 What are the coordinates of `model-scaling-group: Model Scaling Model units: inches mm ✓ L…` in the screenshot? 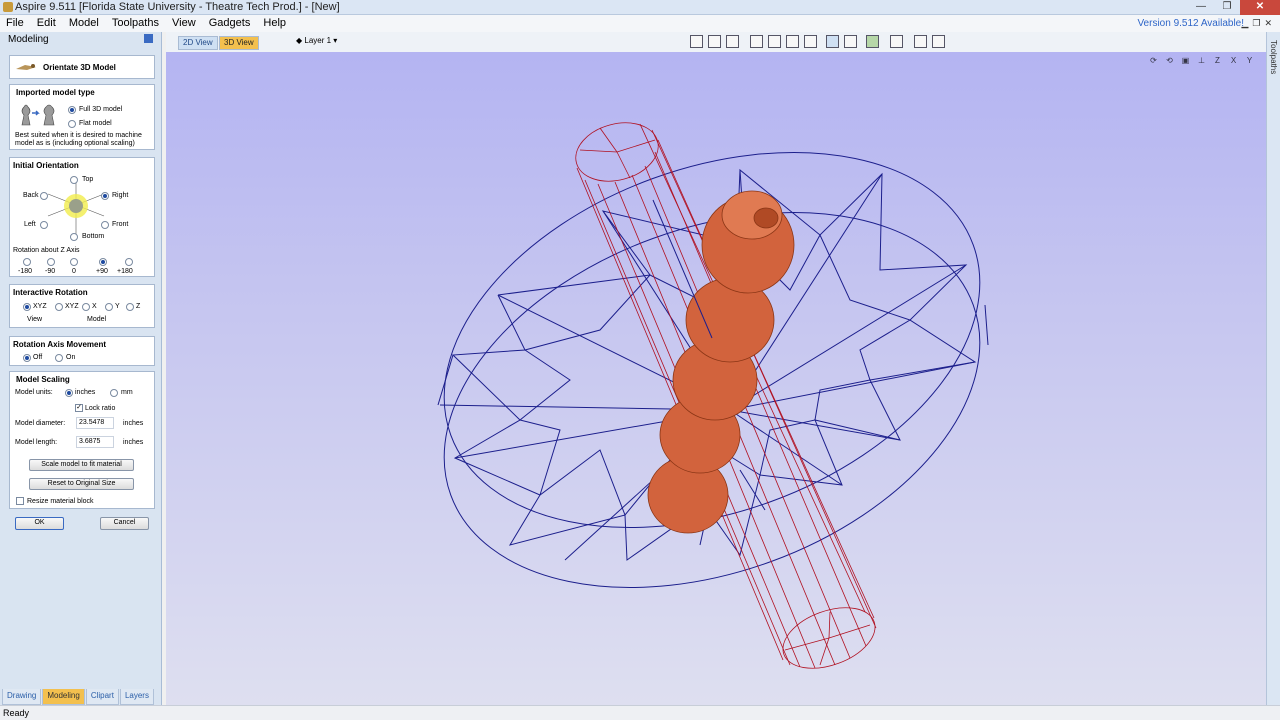 It's located at (82, 440).